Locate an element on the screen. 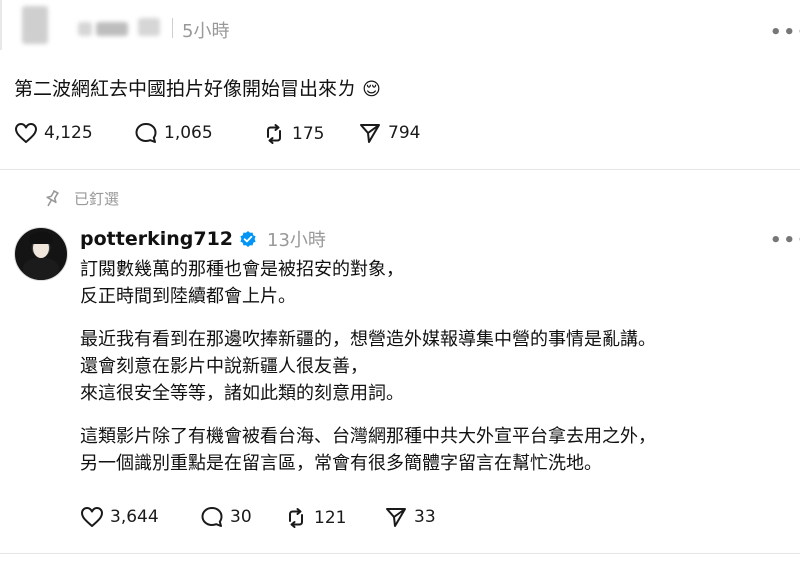 The width and height of the screenshot is (800, 561). comment-count: 1,065 is located at coordinates (188, 133).